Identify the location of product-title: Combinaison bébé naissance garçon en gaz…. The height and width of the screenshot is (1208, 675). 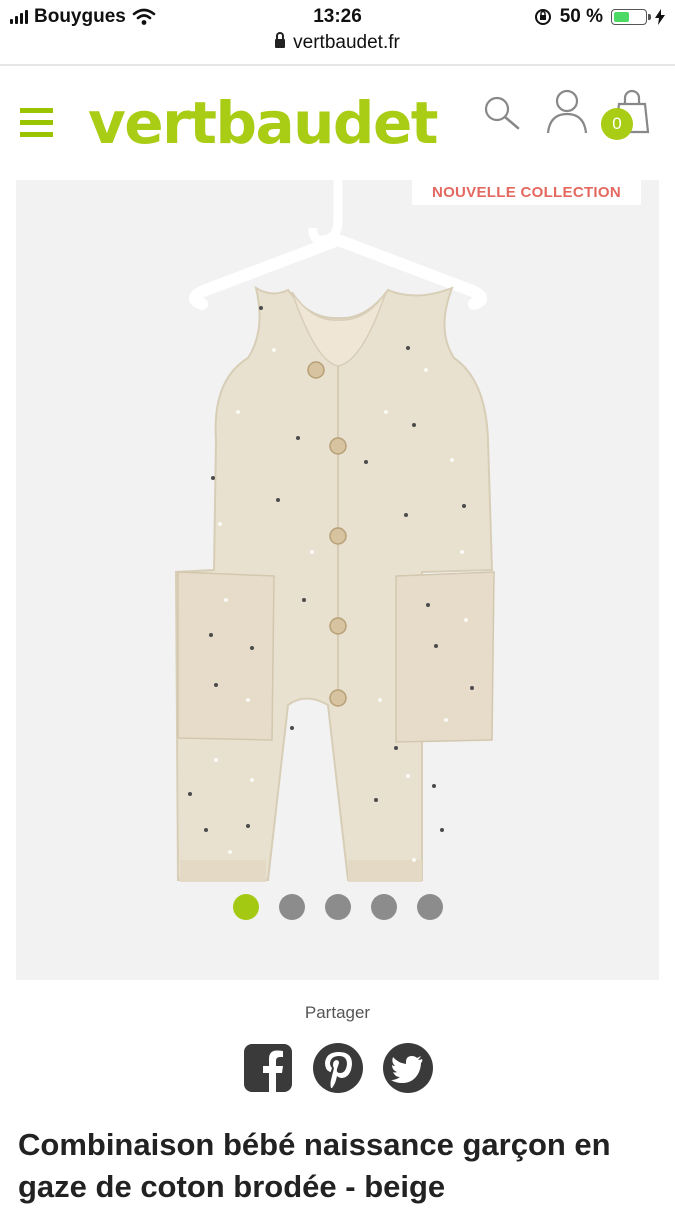
(314, 1165).